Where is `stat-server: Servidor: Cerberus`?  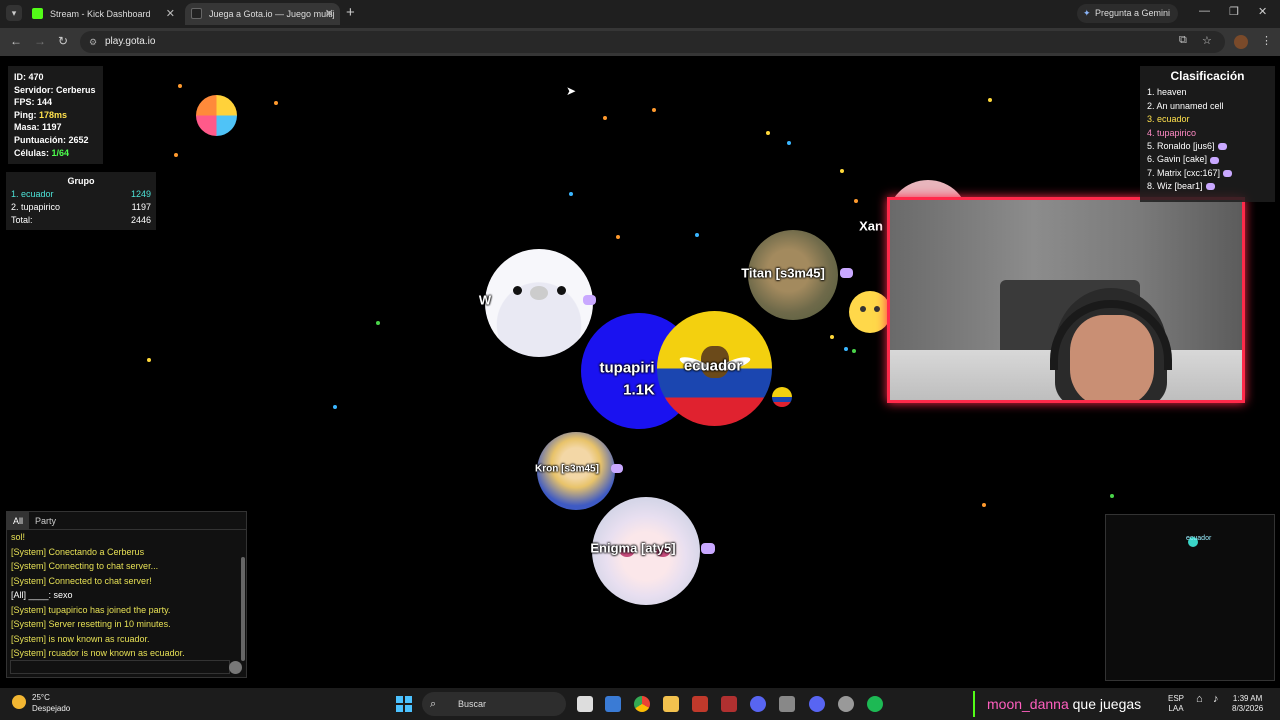 stat-server: Servidor: Cerberus is located at coordinates (55, 89).